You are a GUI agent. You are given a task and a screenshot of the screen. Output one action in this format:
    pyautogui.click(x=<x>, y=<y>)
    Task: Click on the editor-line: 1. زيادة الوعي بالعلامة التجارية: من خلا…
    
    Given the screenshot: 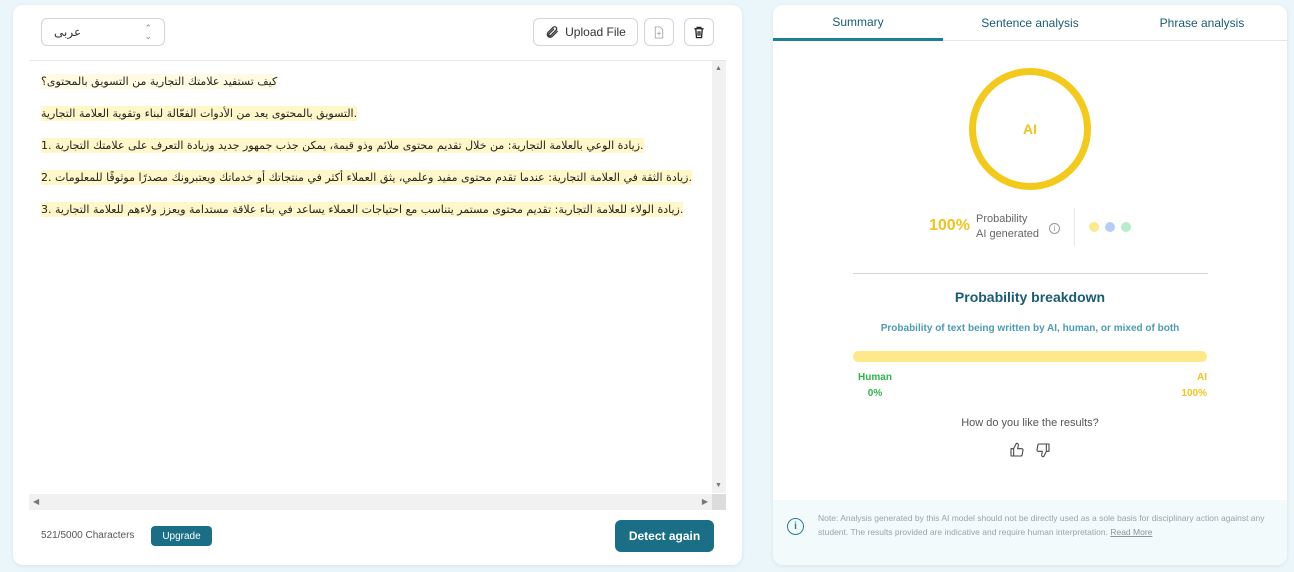 What is the action you would take?
    pyautogui.click(x=342, y=145)
    